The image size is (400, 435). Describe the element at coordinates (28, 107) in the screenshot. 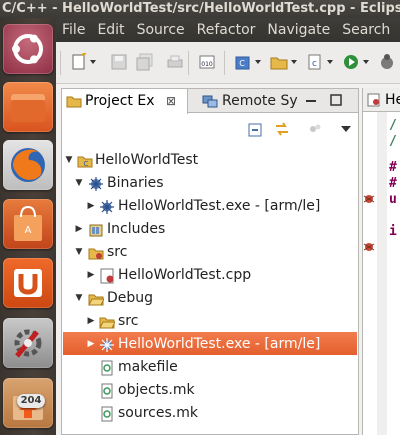

I see `files-icon` at that location.